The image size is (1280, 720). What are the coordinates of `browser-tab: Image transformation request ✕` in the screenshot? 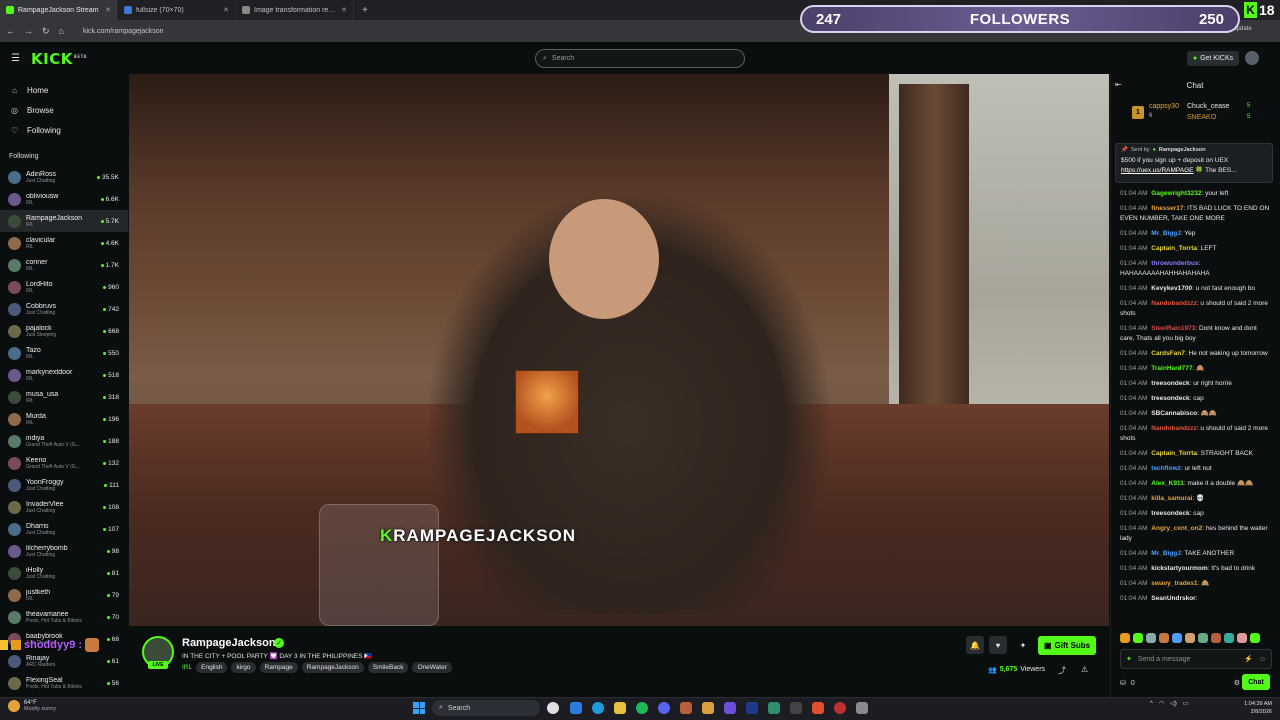 It's located at (295, 10).